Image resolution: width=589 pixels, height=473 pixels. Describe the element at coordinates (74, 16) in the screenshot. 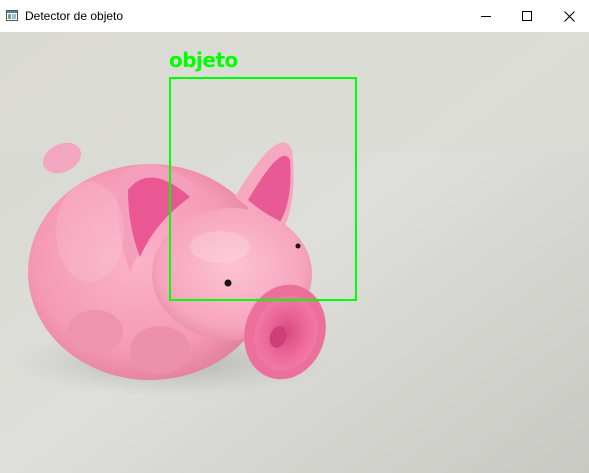

I see `window-title: Detector de objeto` at that location.